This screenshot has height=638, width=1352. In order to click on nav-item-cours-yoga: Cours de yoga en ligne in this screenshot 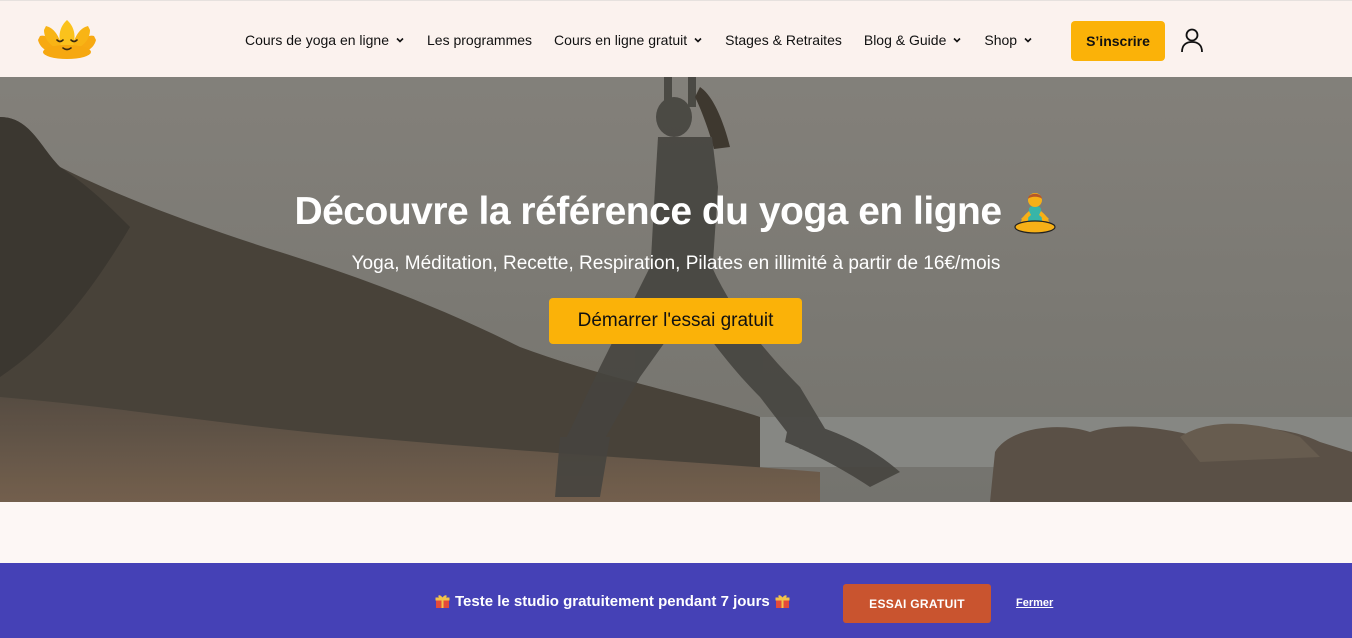, I will do `click(325, 40)`.